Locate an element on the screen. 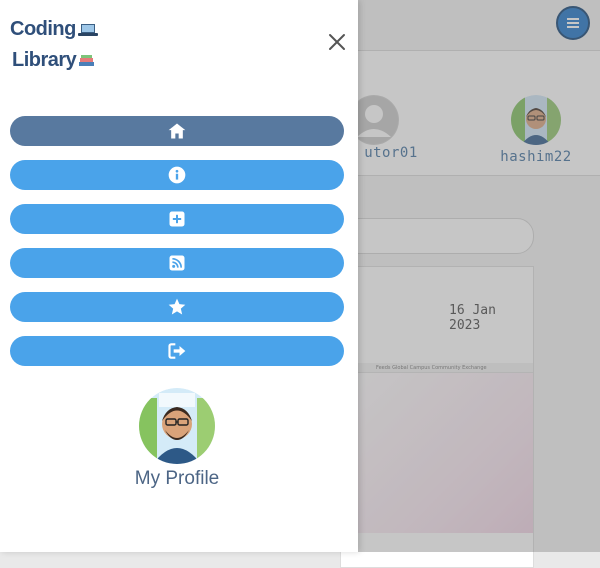 This screenshot has height=568, width=600. brand-logo: Coding Library is located at coordinates (54, 45).